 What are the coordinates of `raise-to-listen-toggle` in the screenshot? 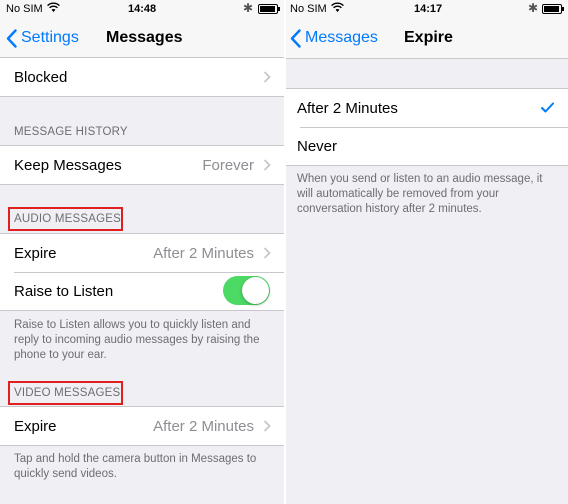 It's located at (246, 290).